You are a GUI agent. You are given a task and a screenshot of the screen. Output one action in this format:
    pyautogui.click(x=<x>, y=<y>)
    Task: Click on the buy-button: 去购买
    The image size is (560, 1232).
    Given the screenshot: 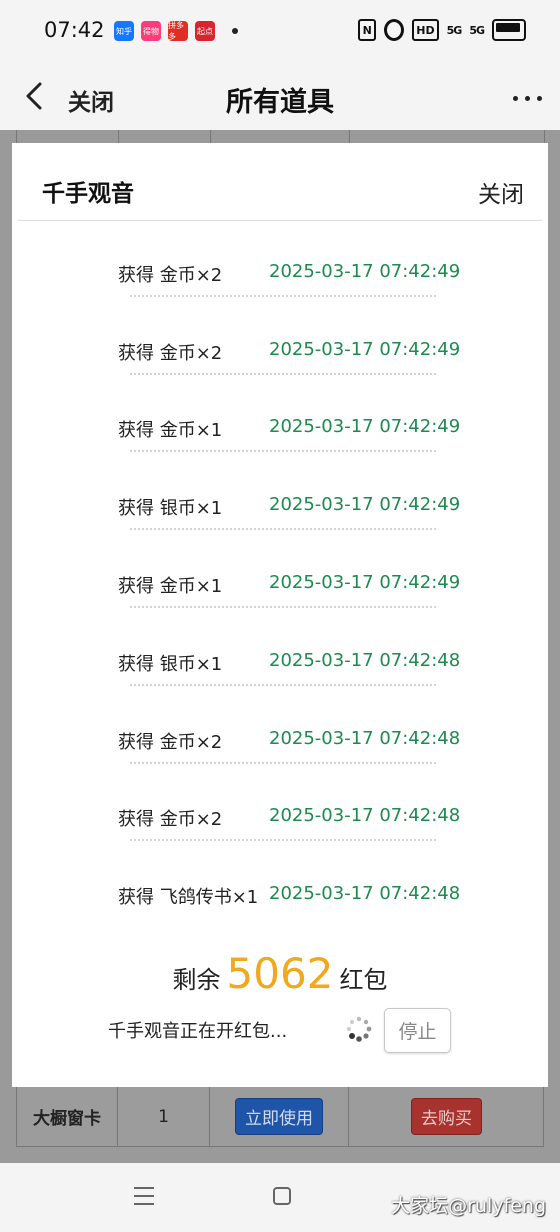 What is the action you would take?
    pyautogui.click(x=446, y=1116)
    